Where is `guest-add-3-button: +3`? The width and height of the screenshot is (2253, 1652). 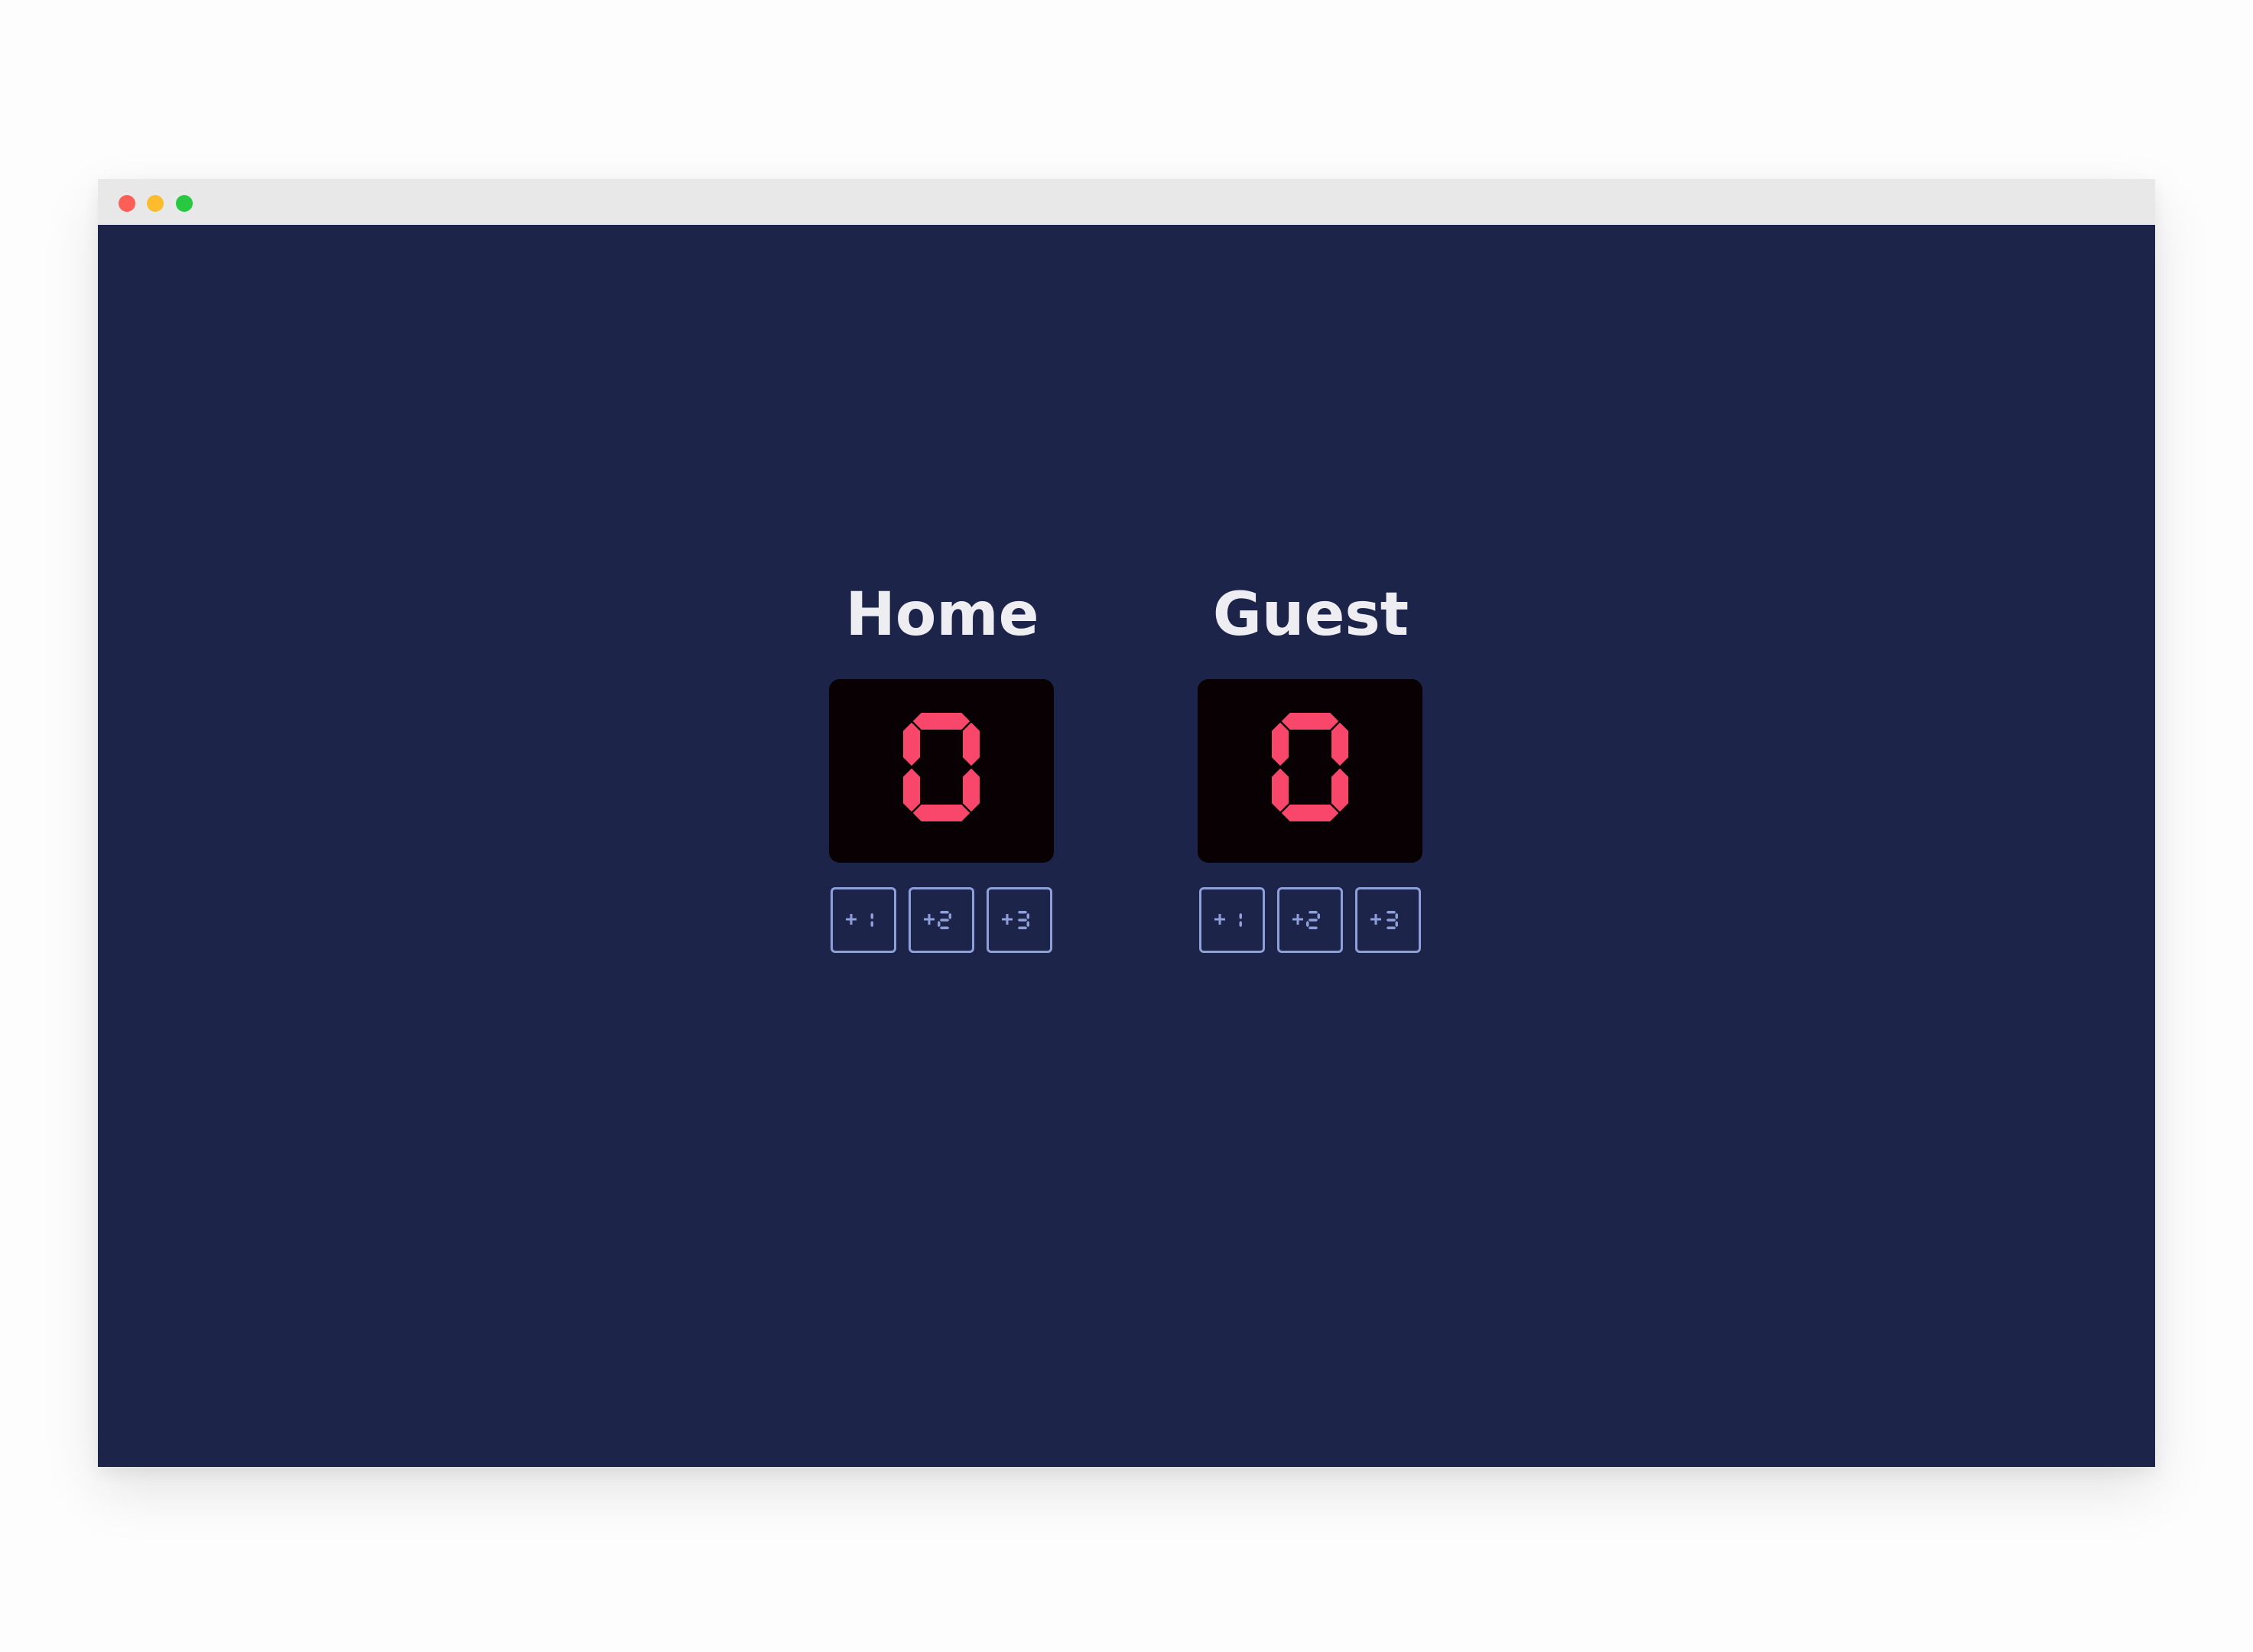
guest-add-3-button: +3 is located at coordinates (1388, 920).